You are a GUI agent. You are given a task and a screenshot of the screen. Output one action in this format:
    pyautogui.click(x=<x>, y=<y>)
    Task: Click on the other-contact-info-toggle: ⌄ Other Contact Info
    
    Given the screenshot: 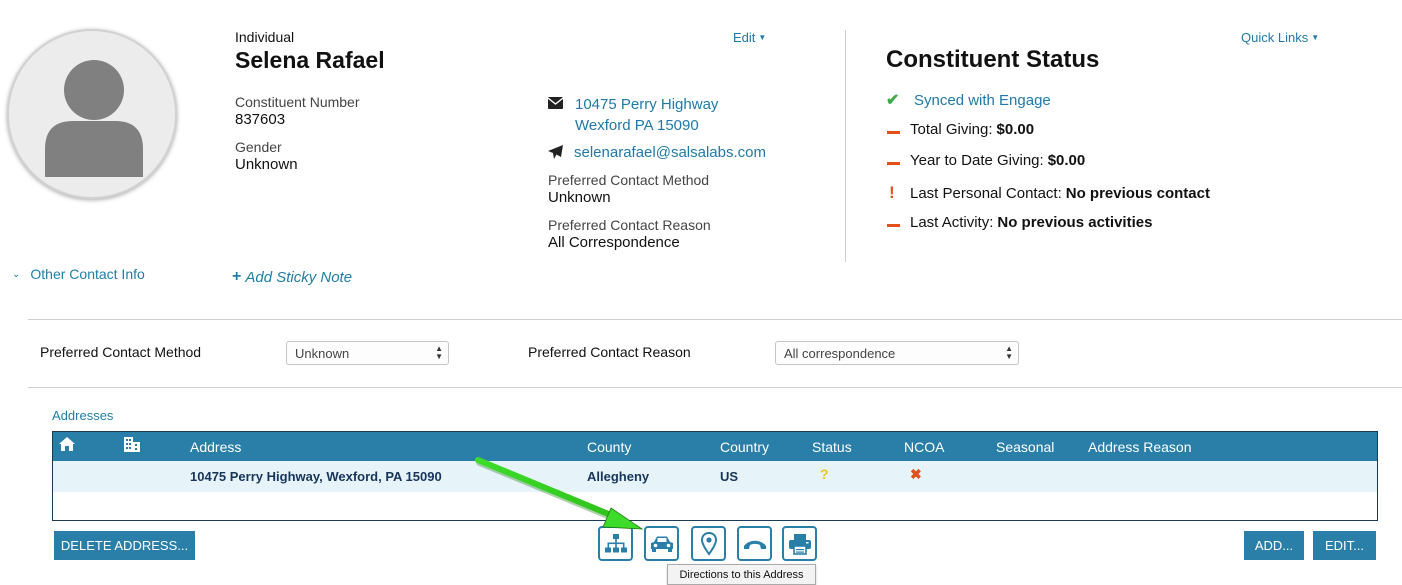 What is the action you would take?
    pyautogui.click(x=78, y=274)
    